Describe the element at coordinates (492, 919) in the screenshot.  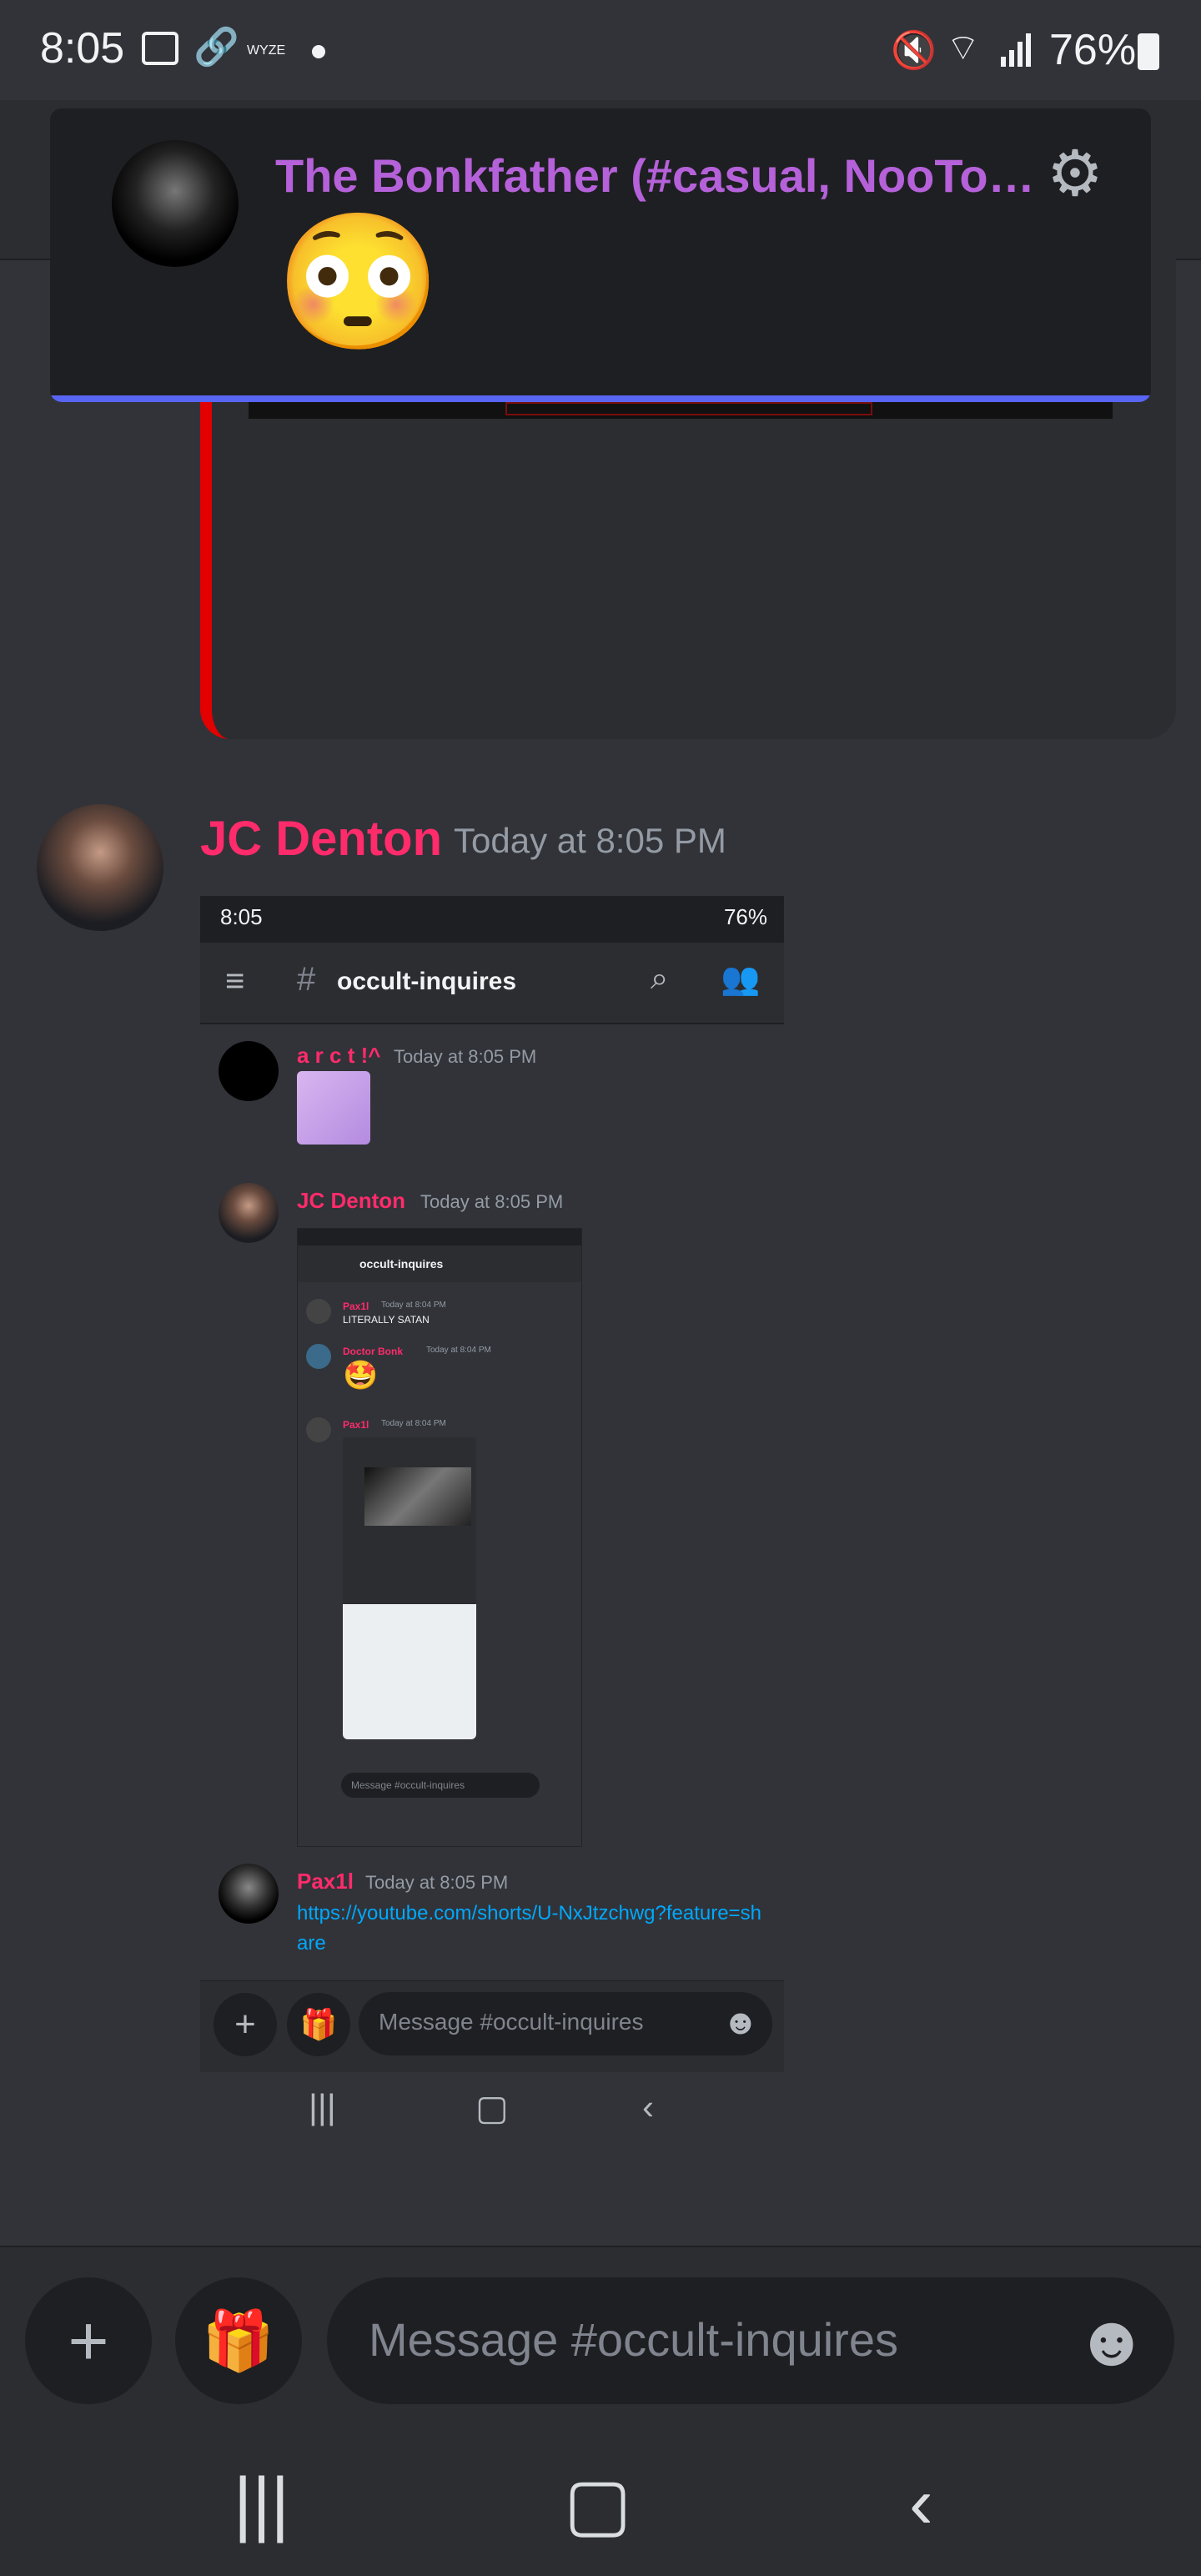
I see `screenshot-status-bar: 8:05 76%` at that location.